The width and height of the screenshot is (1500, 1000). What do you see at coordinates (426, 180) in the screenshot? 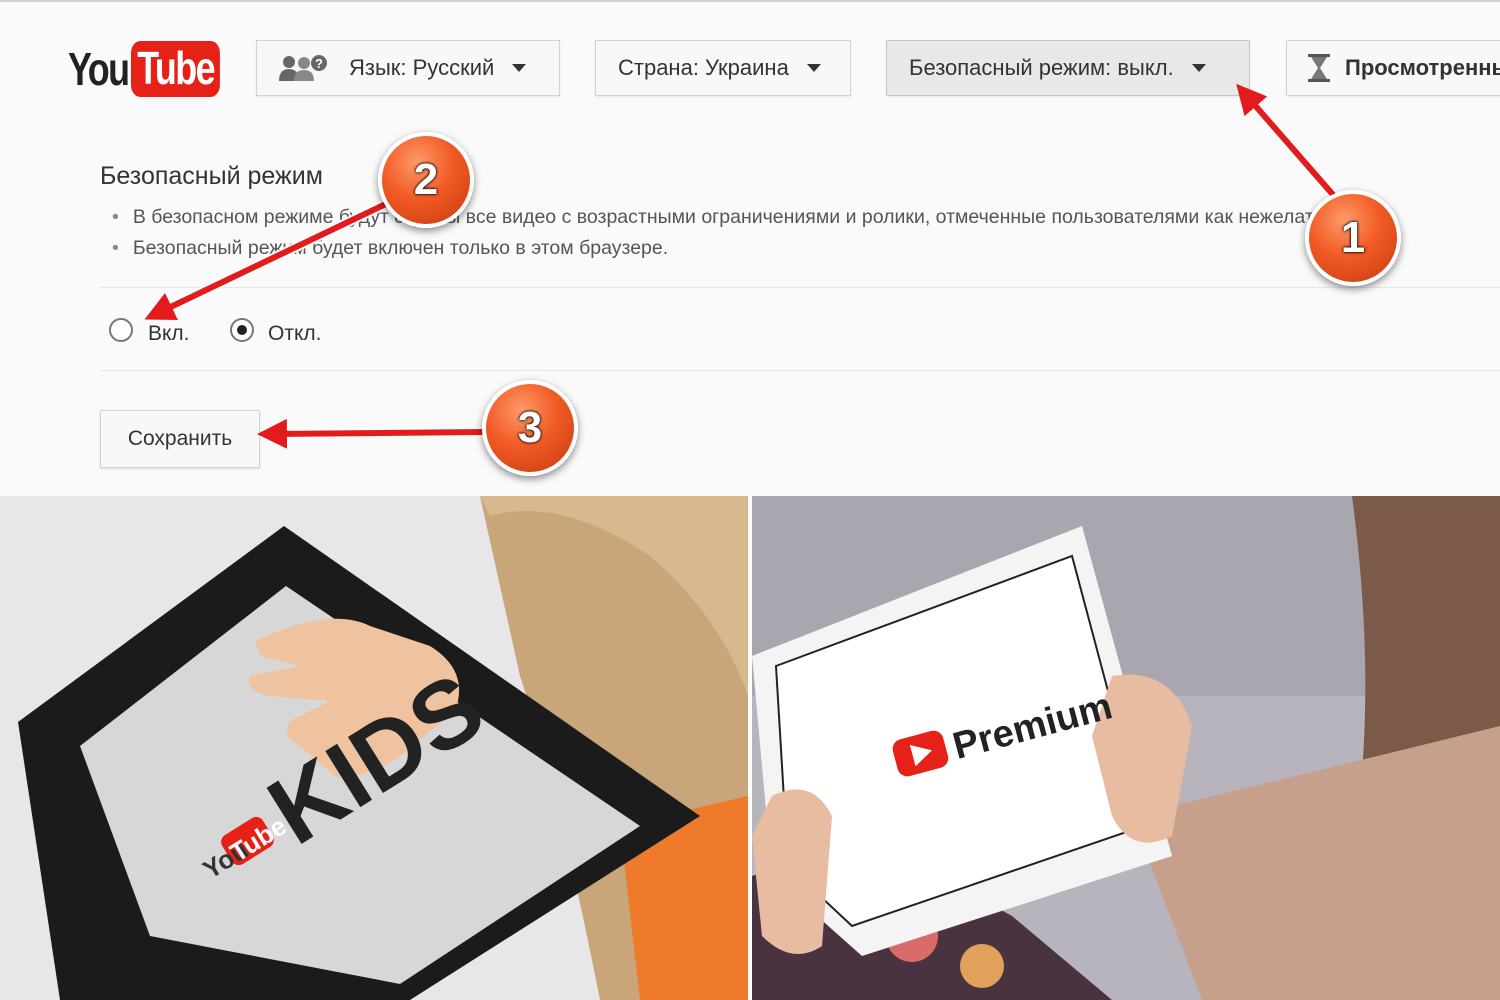
I see `step-badge-2: 2` at bounding box center [426, 180].